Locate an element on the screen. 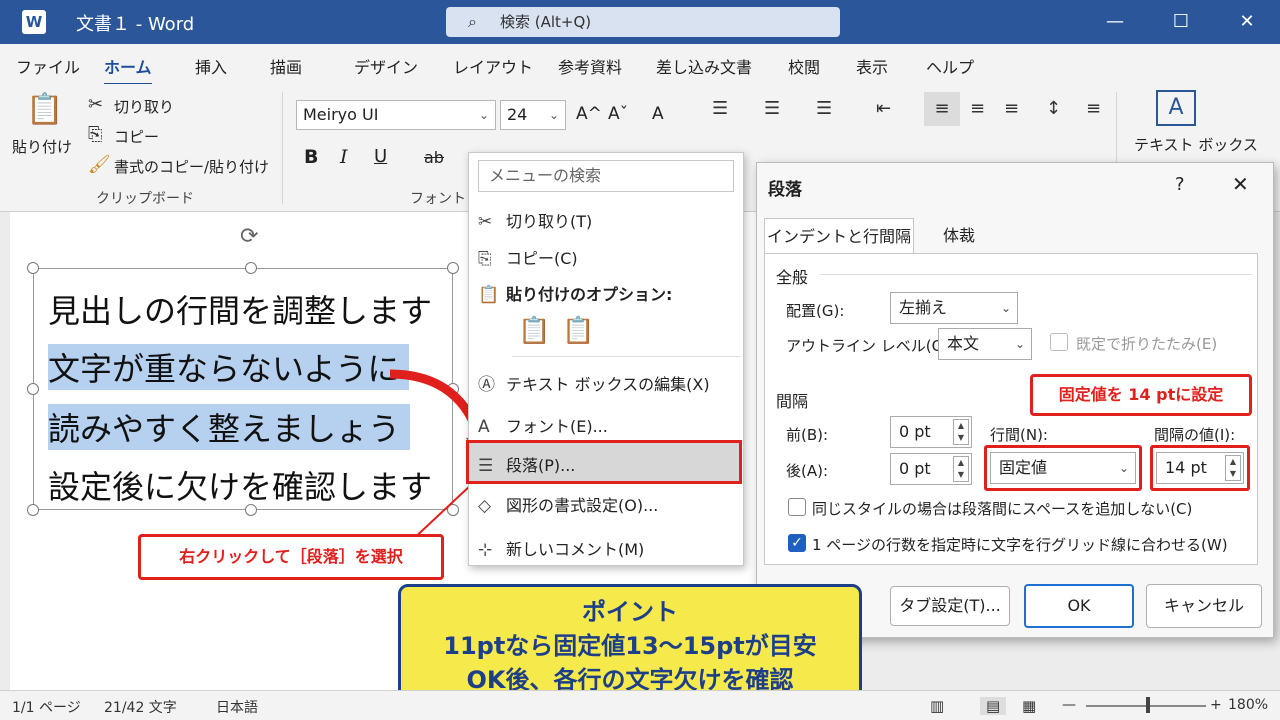 Image resolution: width=1280 pixels, height=720 pixels. language: 日本語 is located at coordinates (237, 707).